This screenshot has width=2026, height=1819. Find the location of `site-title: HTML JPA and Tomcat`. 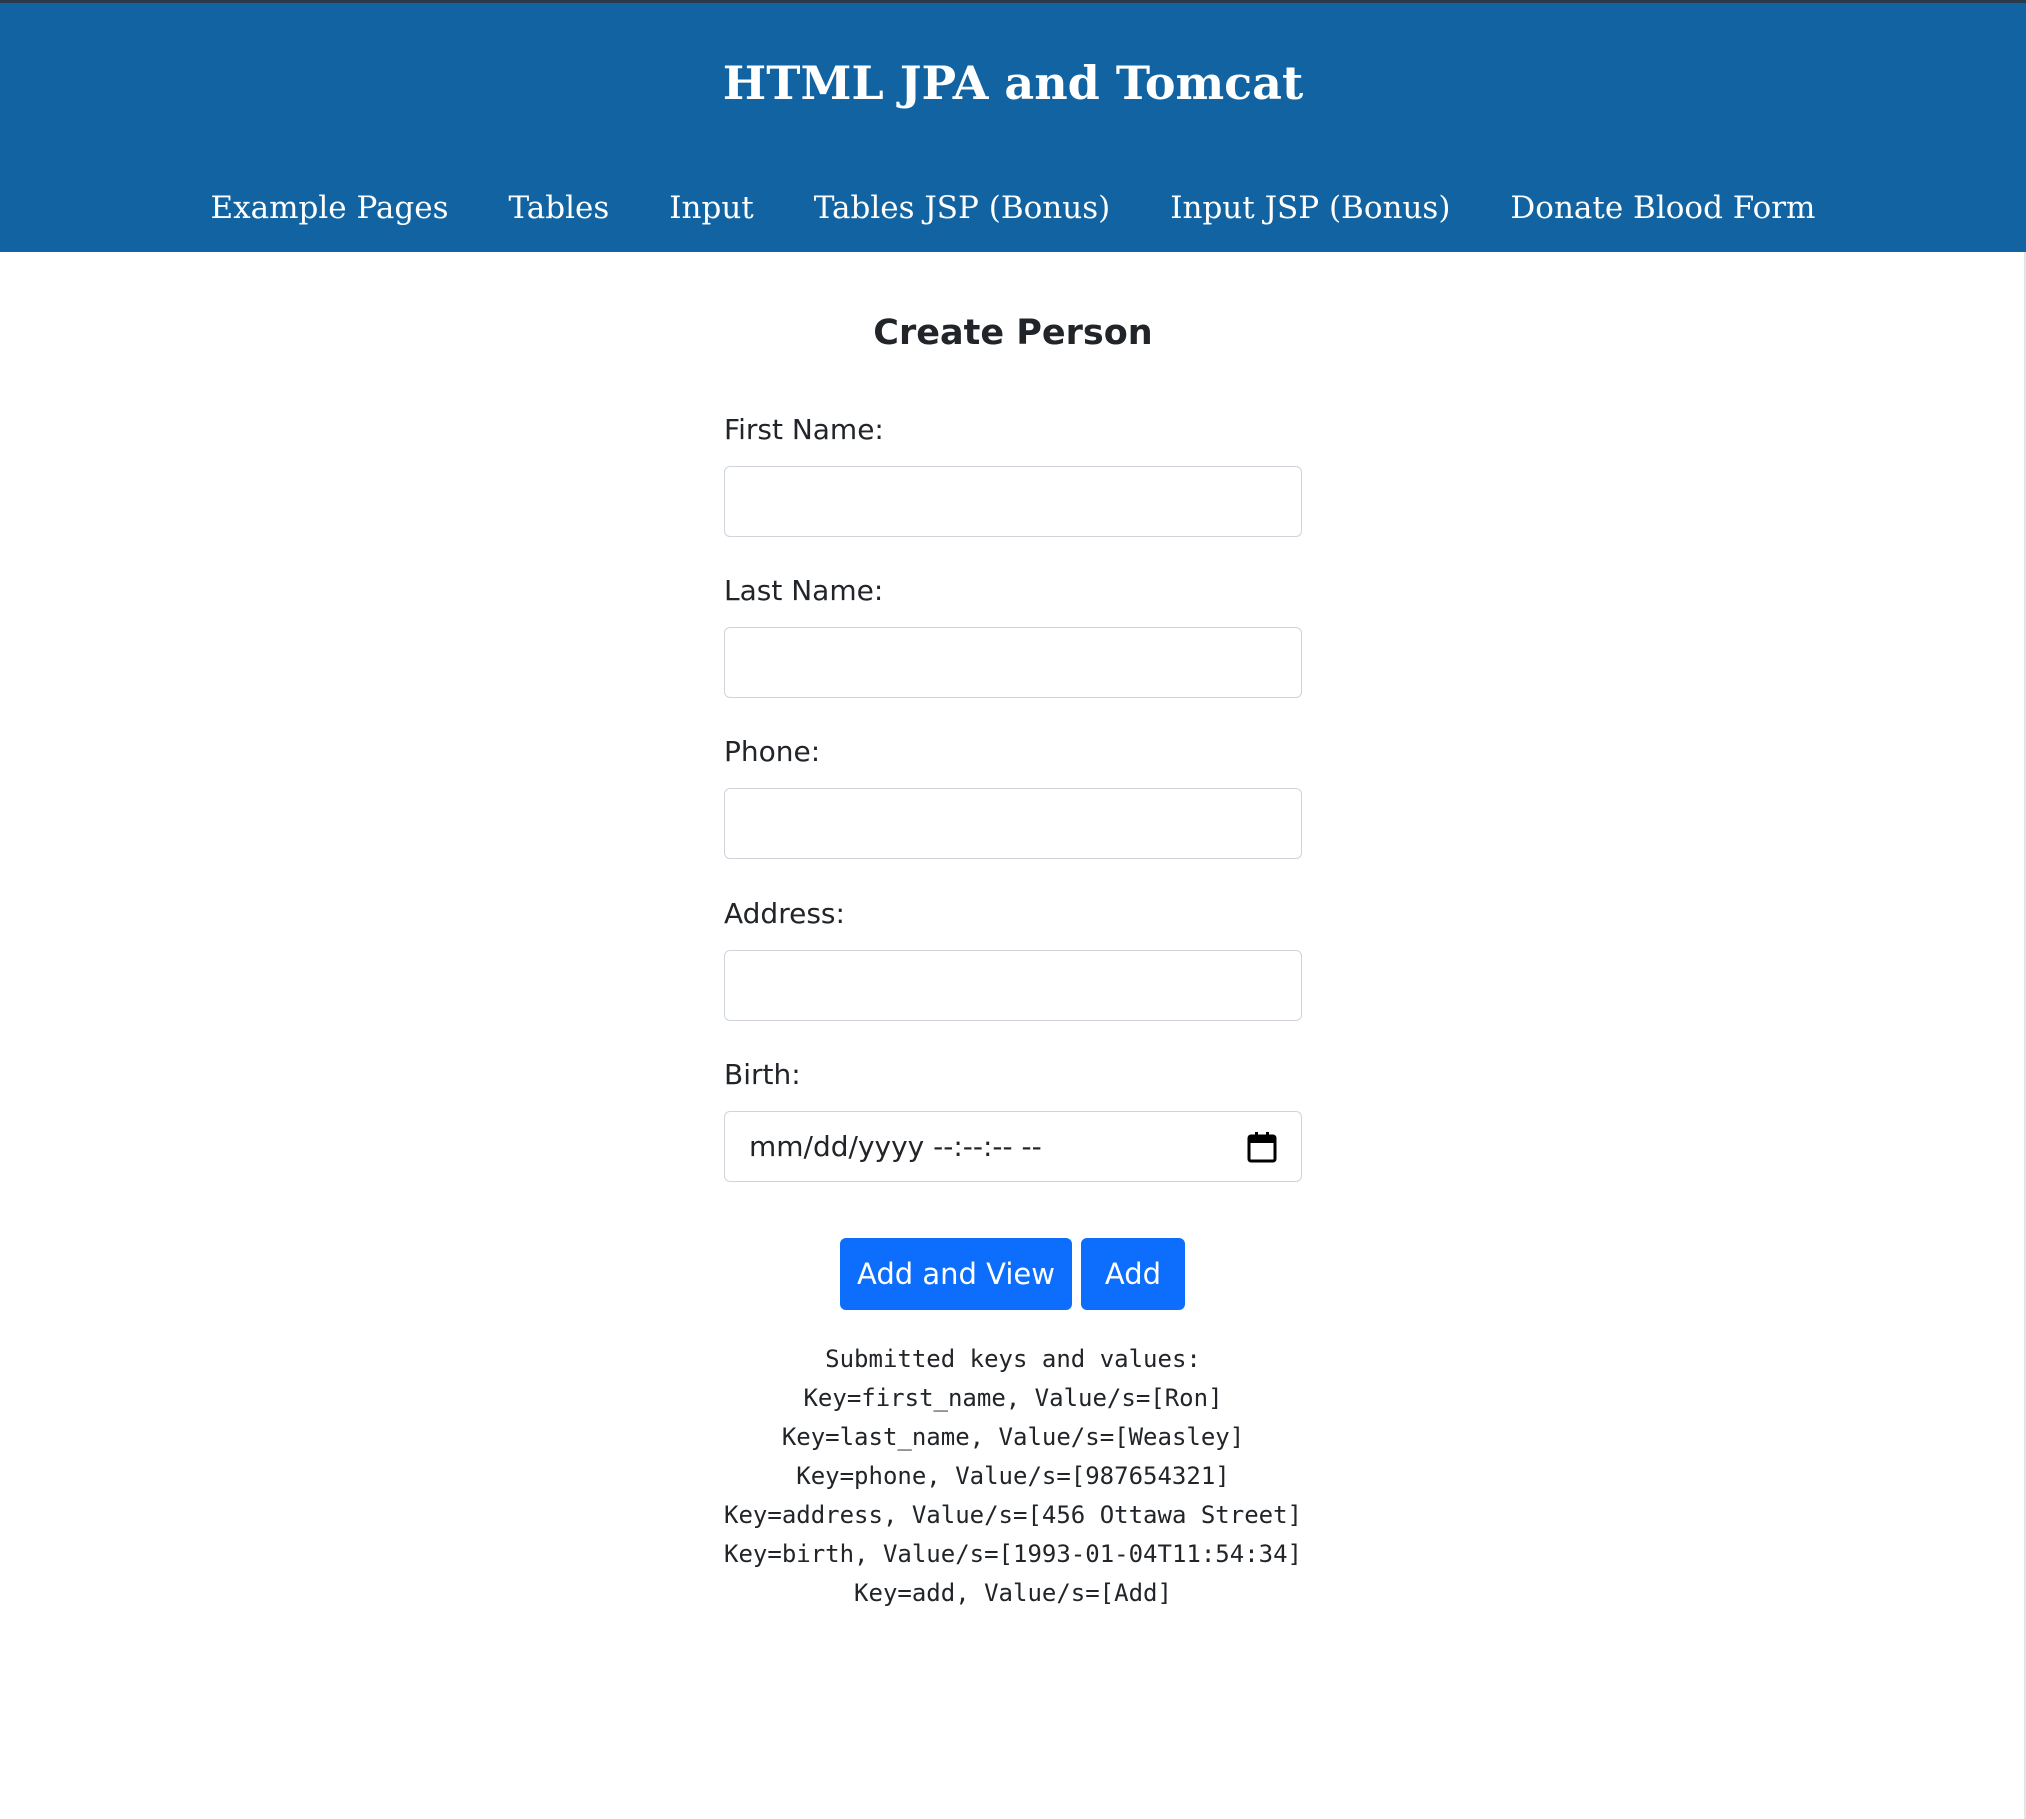

site-title: HTML JPA and Tomcat is located at coordinates (1013, 83).